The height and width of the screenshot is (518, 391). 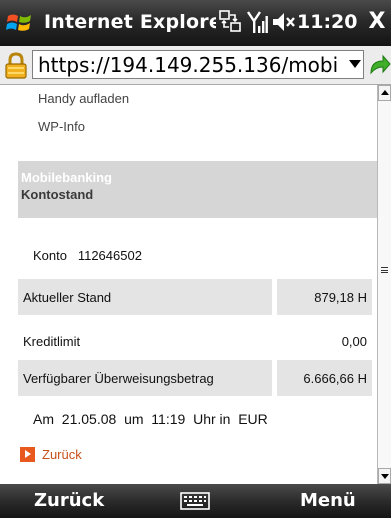 What do you see at coordinates (145, 378) in the screenshot?
I see `available-transfer-label: Verfügbarer Überweisungsbetrag` at bounding box center [145, 378].